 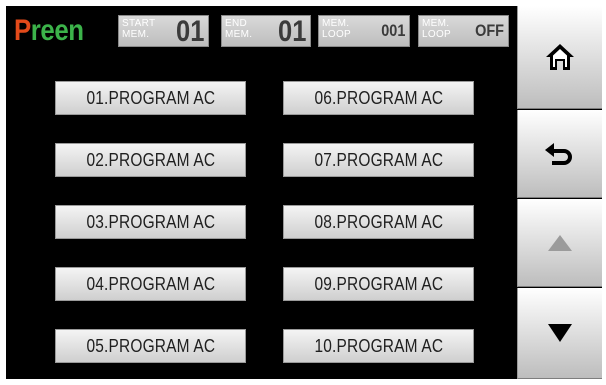 What do you see at coordinates (336, 34) in the screenshot?
I see `mem-loop-count-label-2: LOOP` at bounding box center [336, 34].